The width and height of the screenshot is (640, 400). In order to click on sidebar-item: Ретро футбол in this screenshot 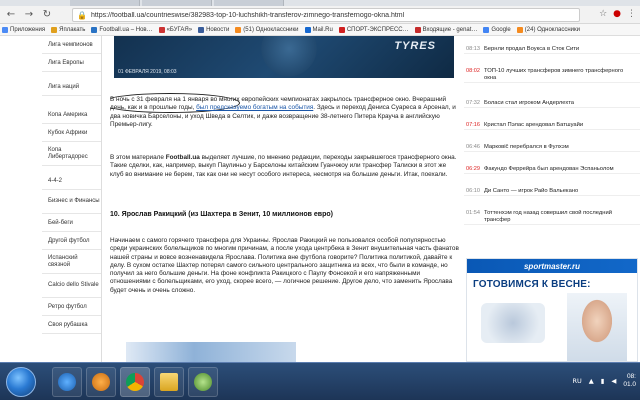, I will do `click(71, 307)`.